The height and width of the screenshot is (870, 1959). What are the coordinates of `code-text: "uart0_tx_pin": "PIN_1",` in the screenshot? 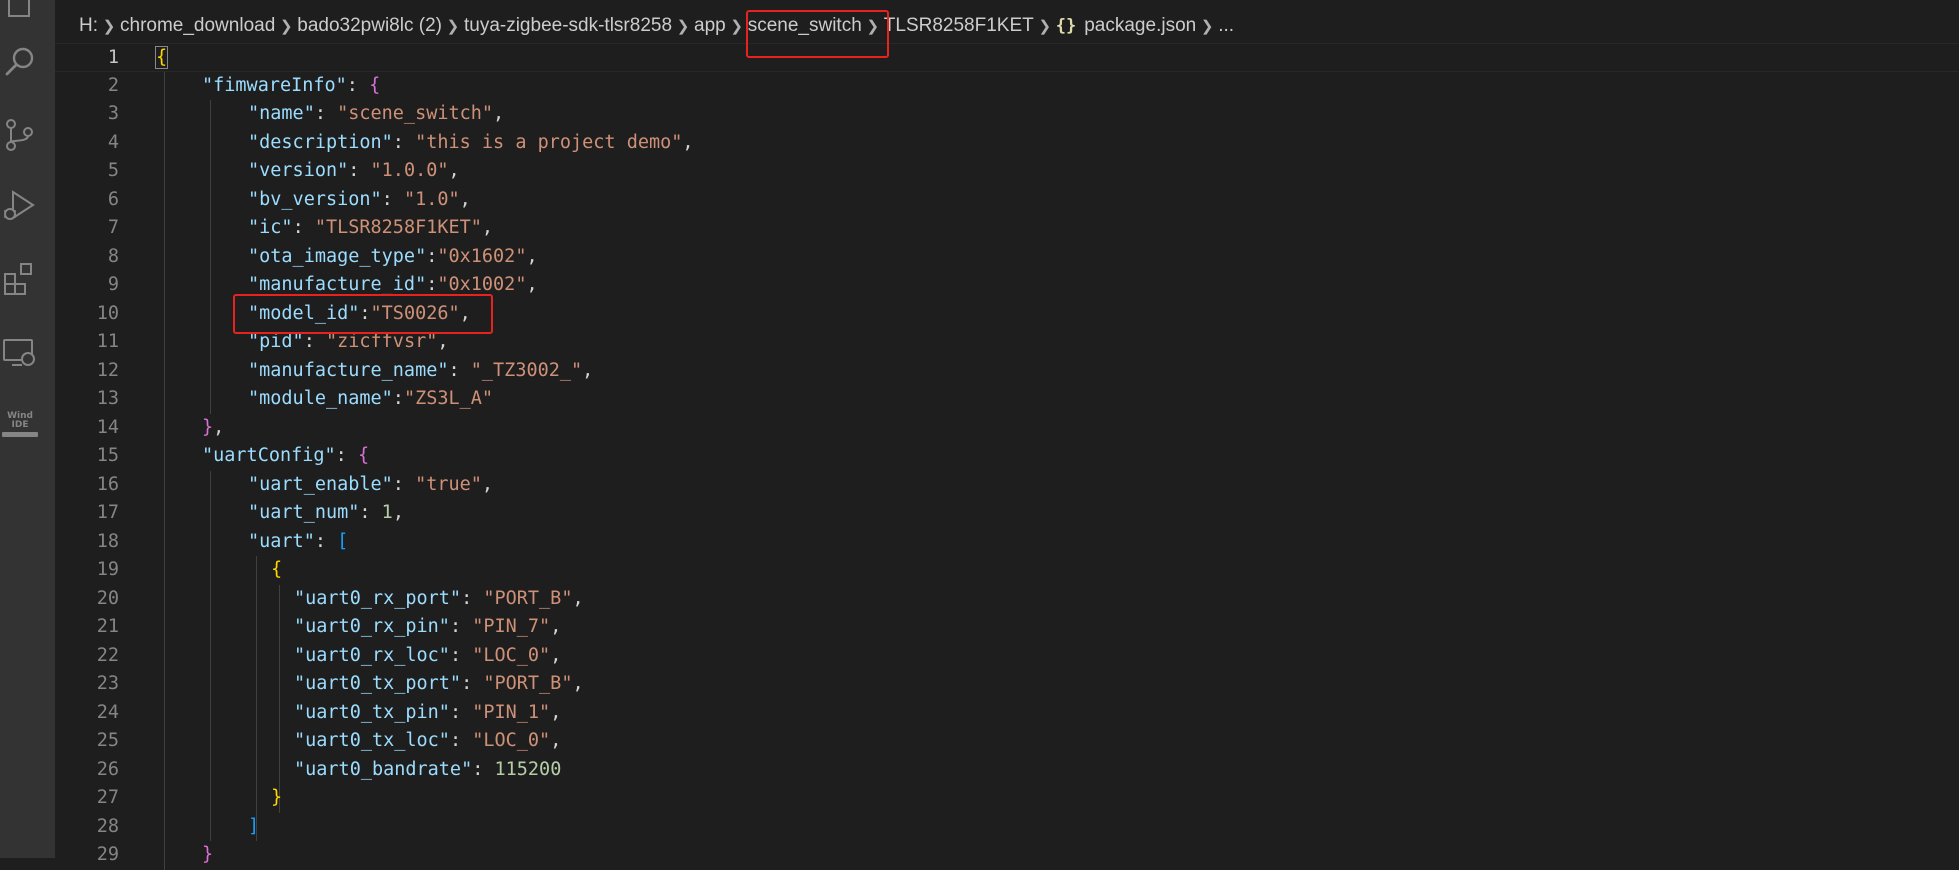 It's located at (427, 713).